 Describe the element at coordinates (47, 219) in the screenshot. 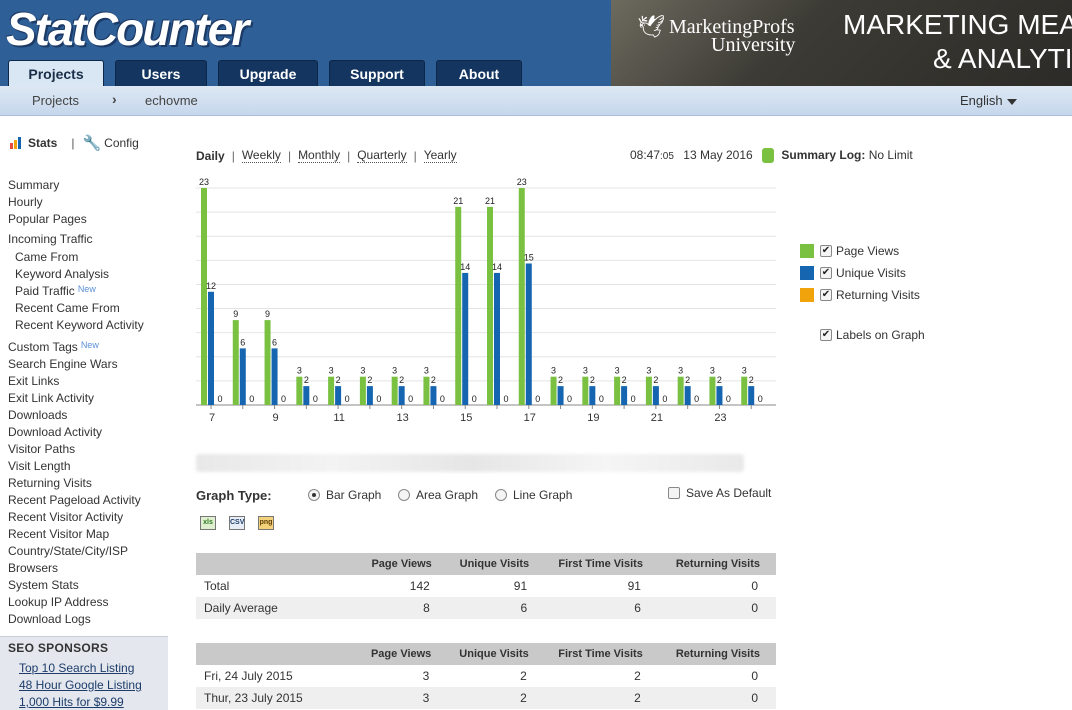

I see `sidebar-item: Popular Pages` at that location.